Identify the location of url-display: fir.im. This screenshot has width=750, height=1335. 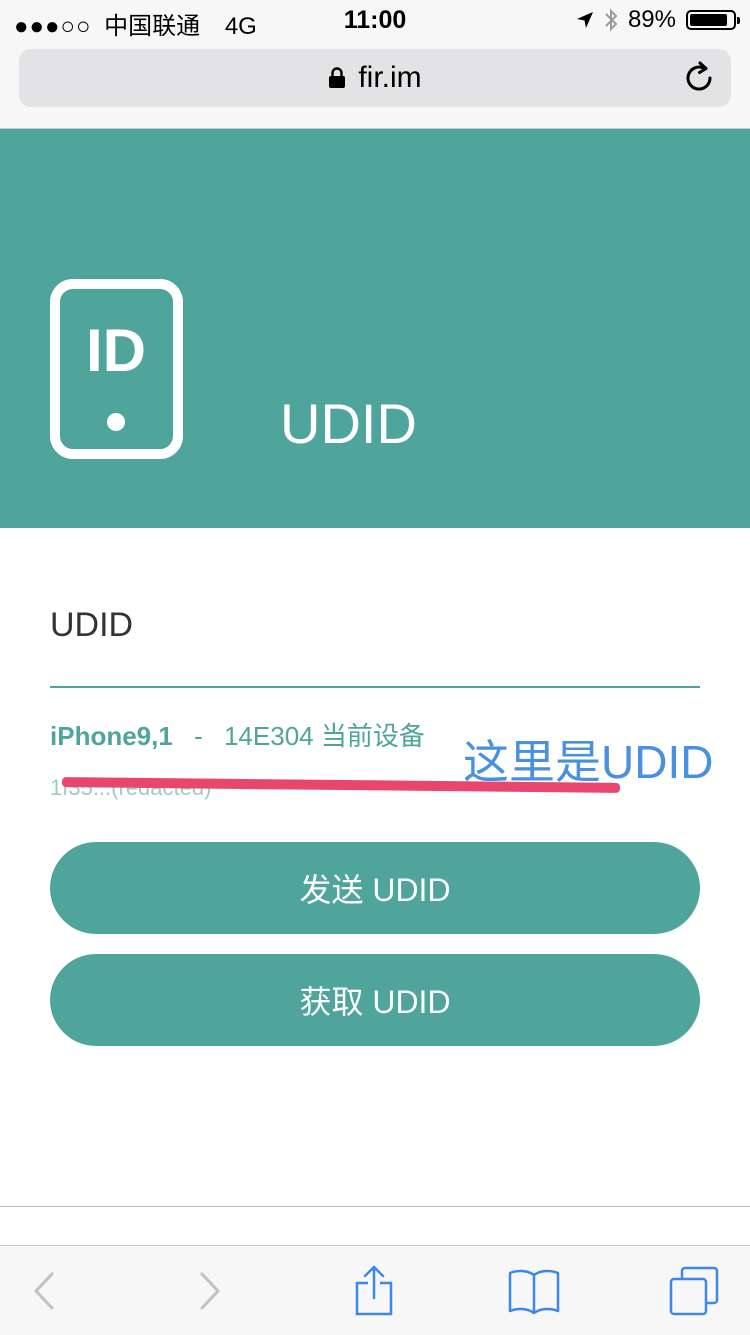
(375, 78).